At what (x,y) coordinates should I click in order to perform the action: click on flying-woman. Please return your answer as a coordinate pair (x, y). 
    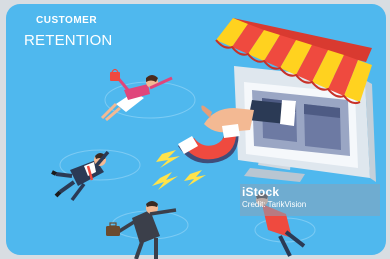
    Looking at the image, I should click on (136, 98).